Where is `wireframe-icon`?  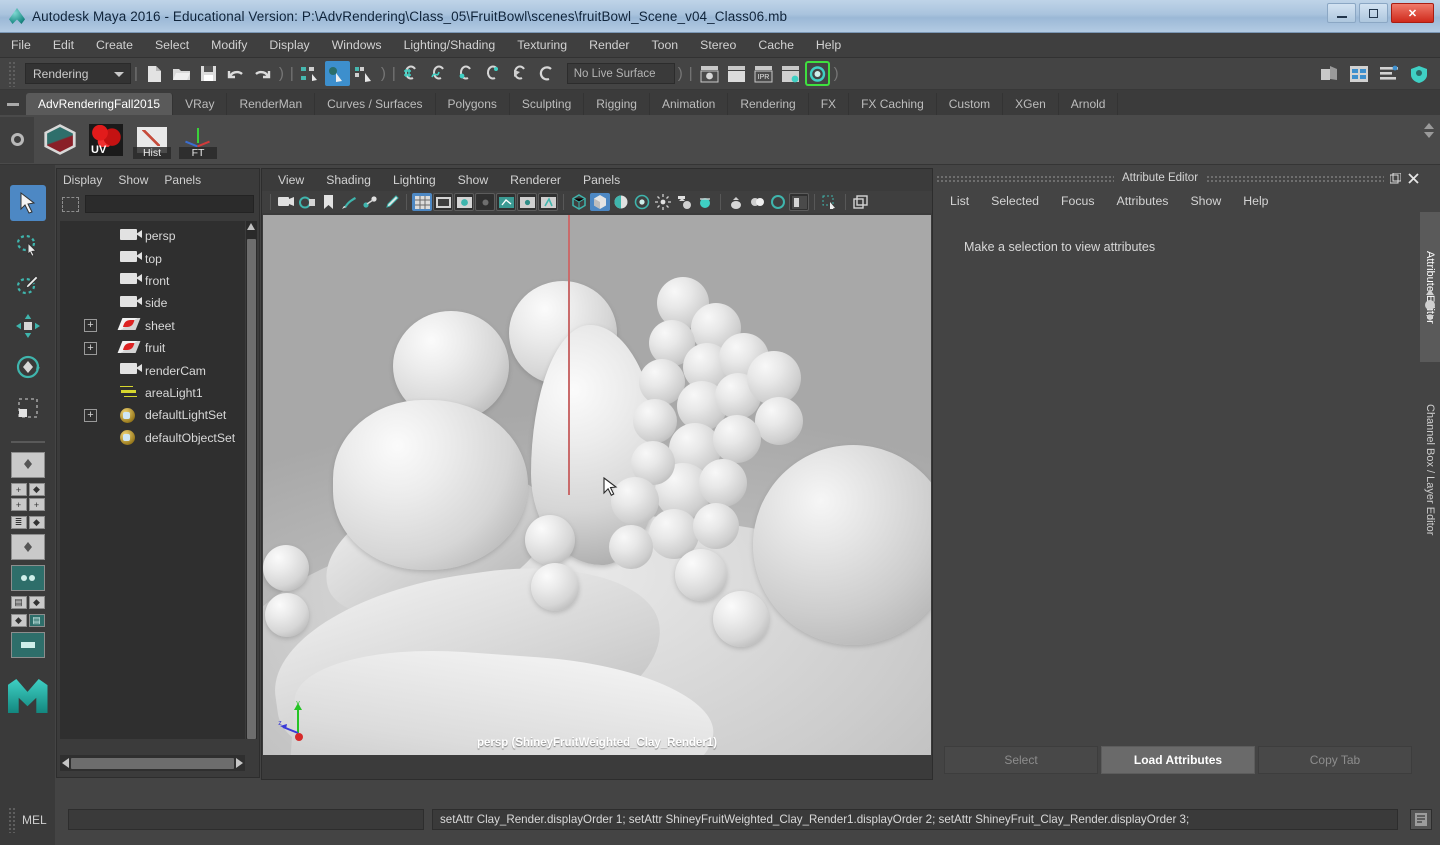
wireframe-icon is located at coordinates (579, 202).